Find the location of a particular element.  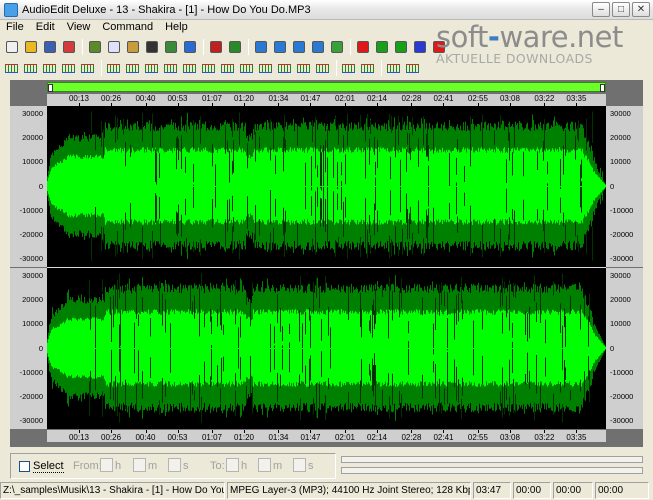

zoom-in-button is located at coordinates (260, 47).